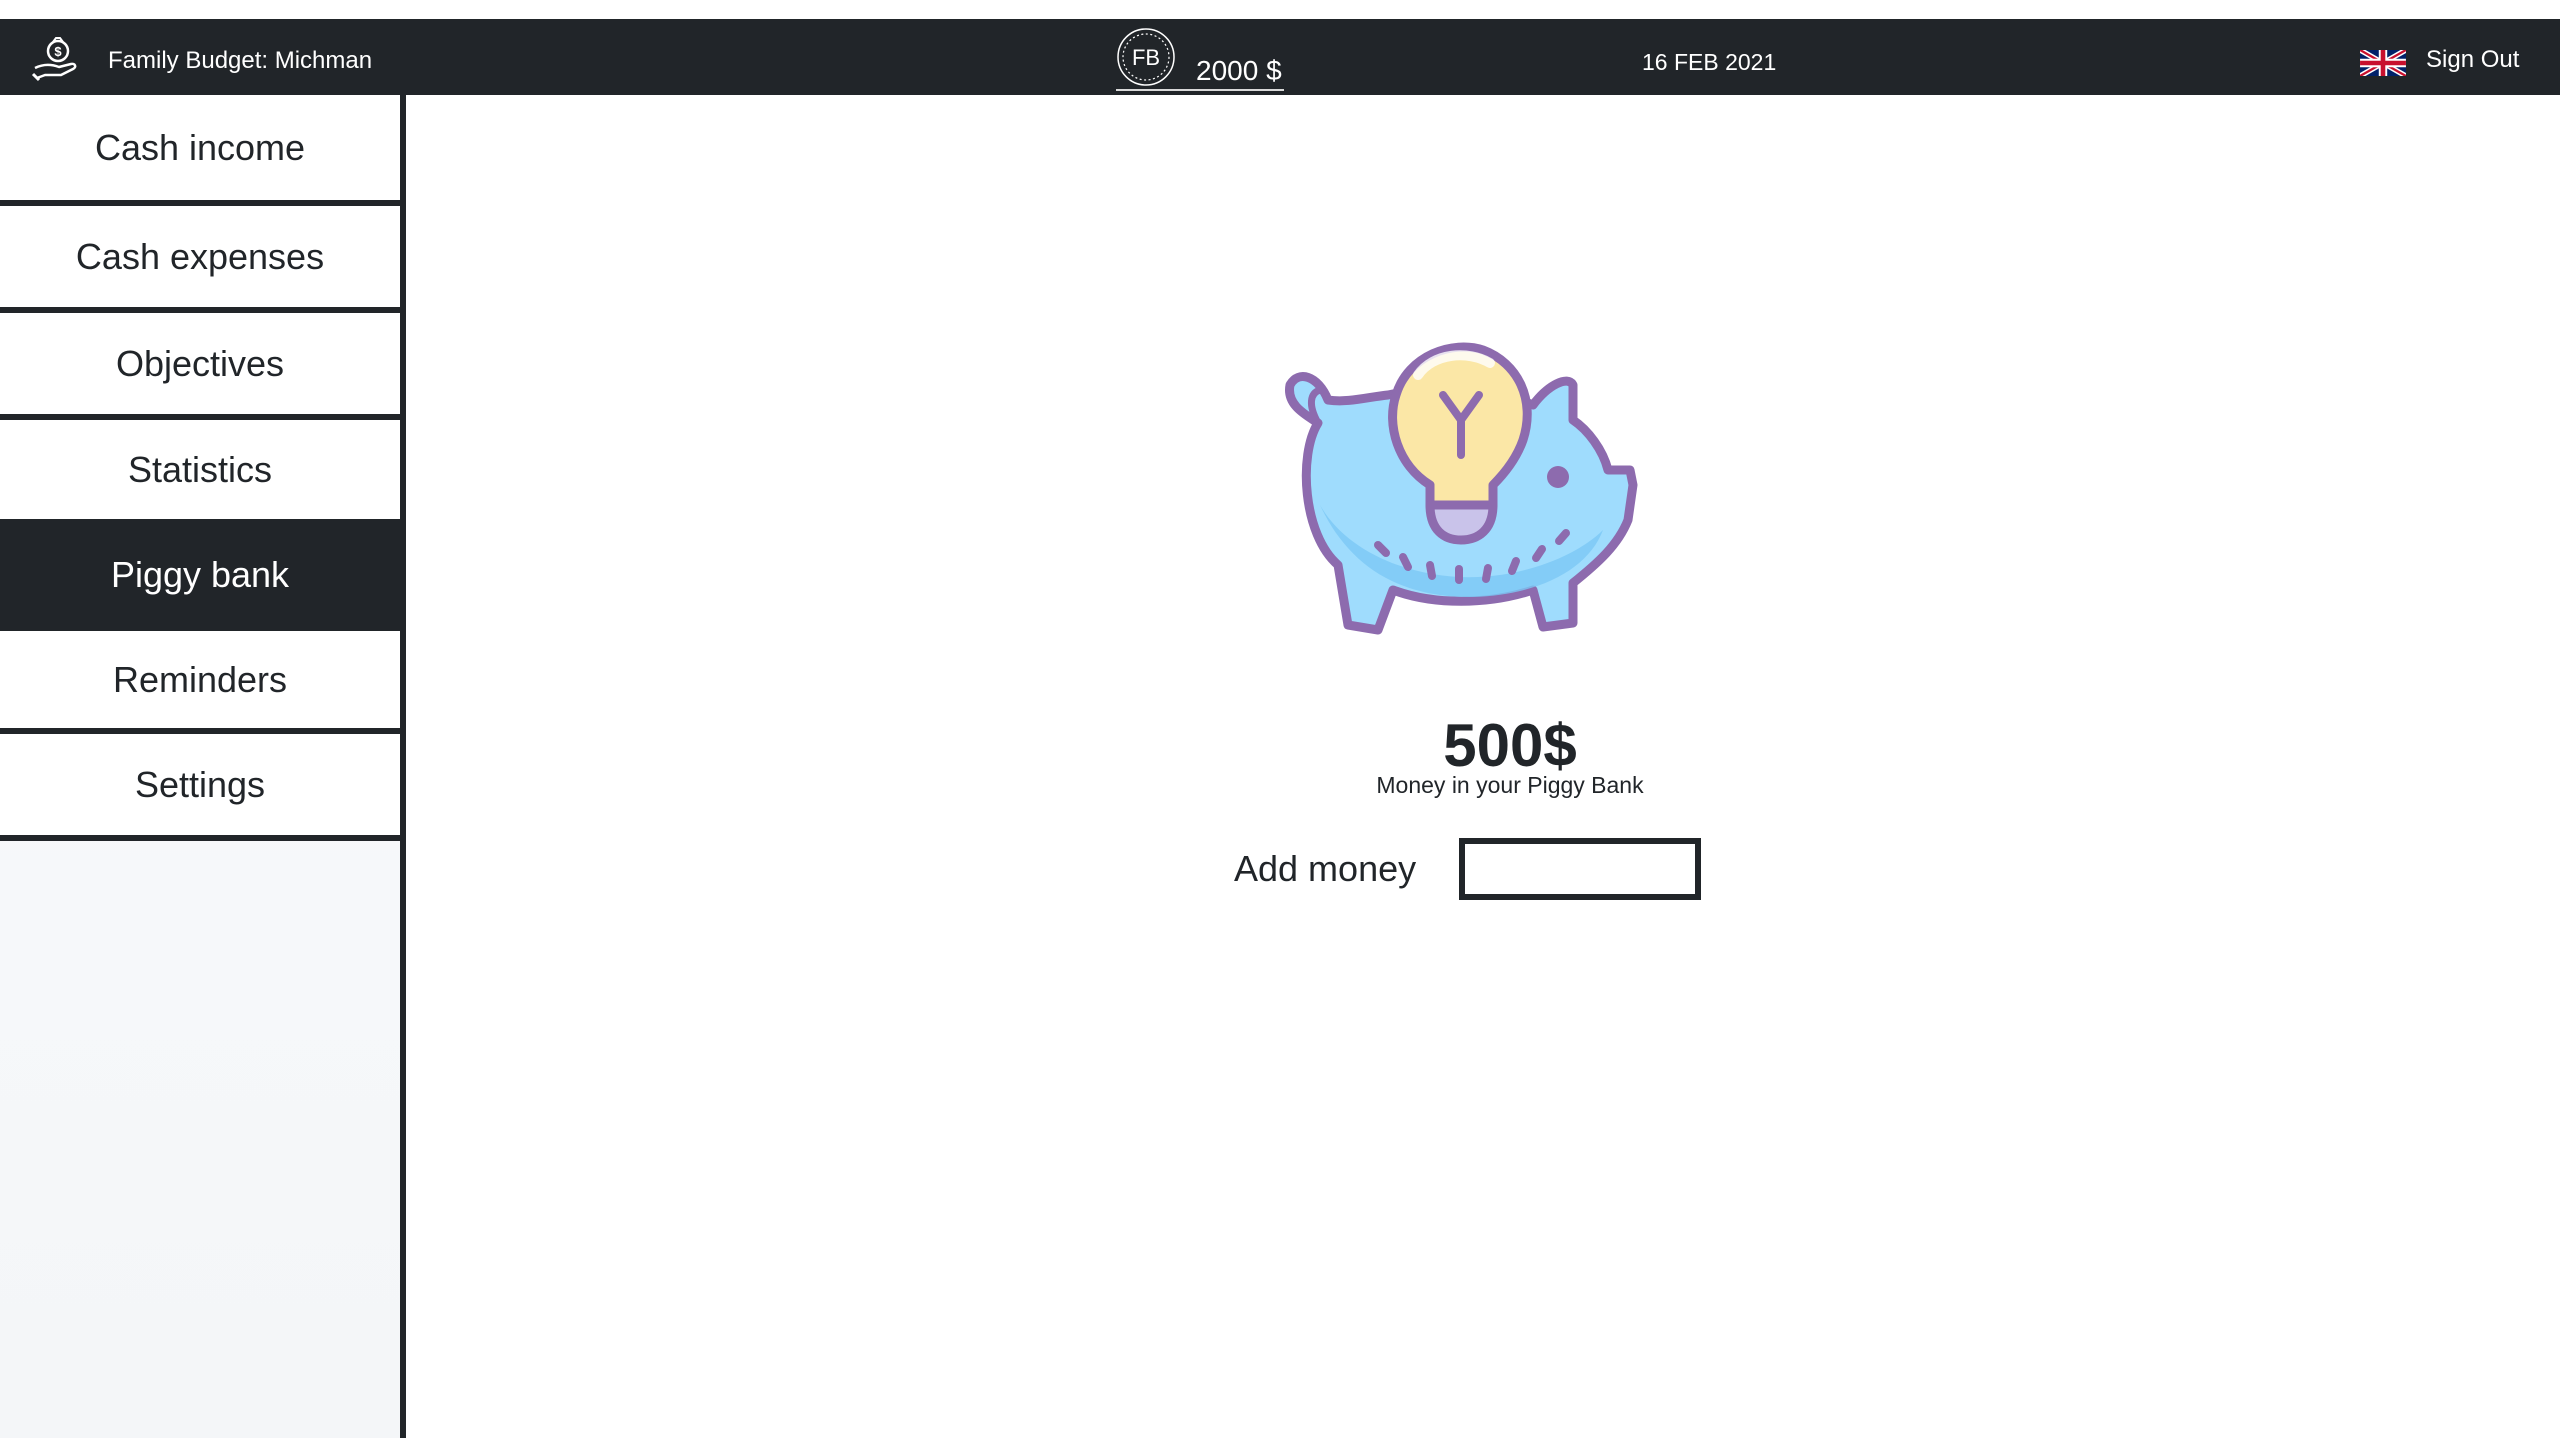 The width and height of the screenshot is (2560, 1440). Describe the element at coordinates (200, 784) in the screenshot. I see `sidebar-item-label: Settings` at that location.